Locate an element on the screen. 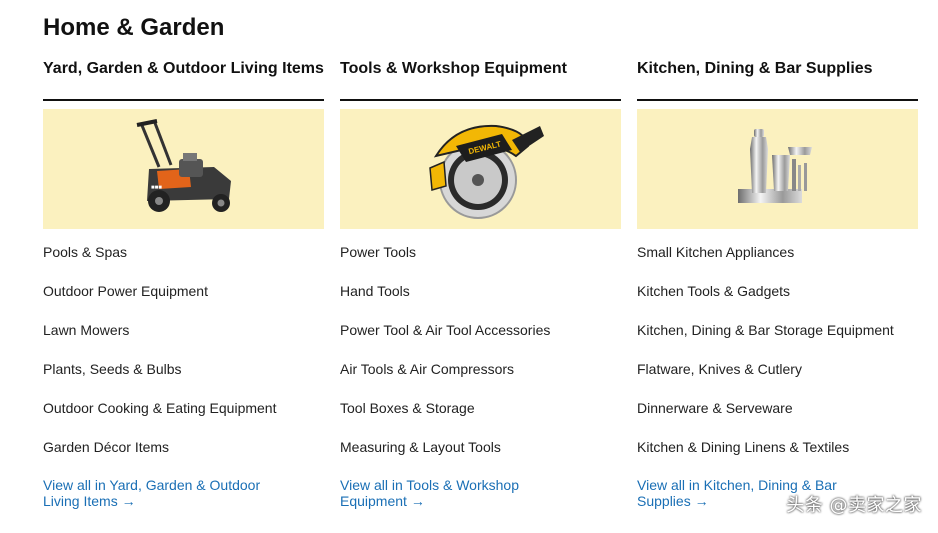 Image resolution: width=938 pixels, height=533 pixels. category-link: Plants, Seeds & Bulbs is located at coordinates (183, 379).